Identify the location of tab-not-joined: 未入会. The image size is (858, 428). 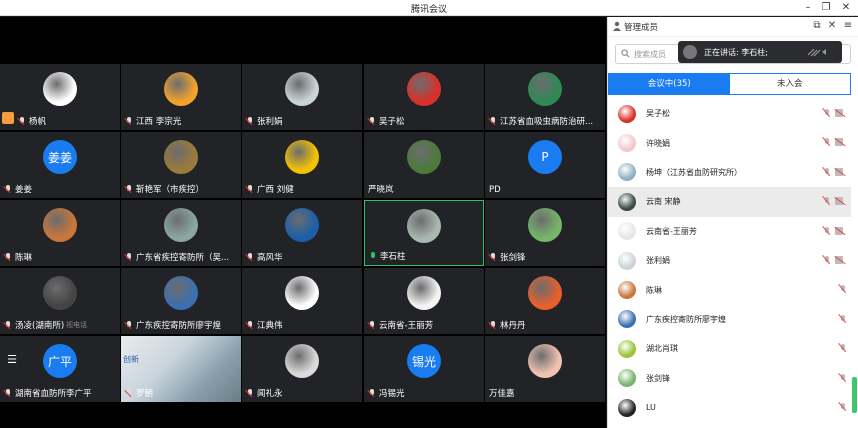
(790, 84).